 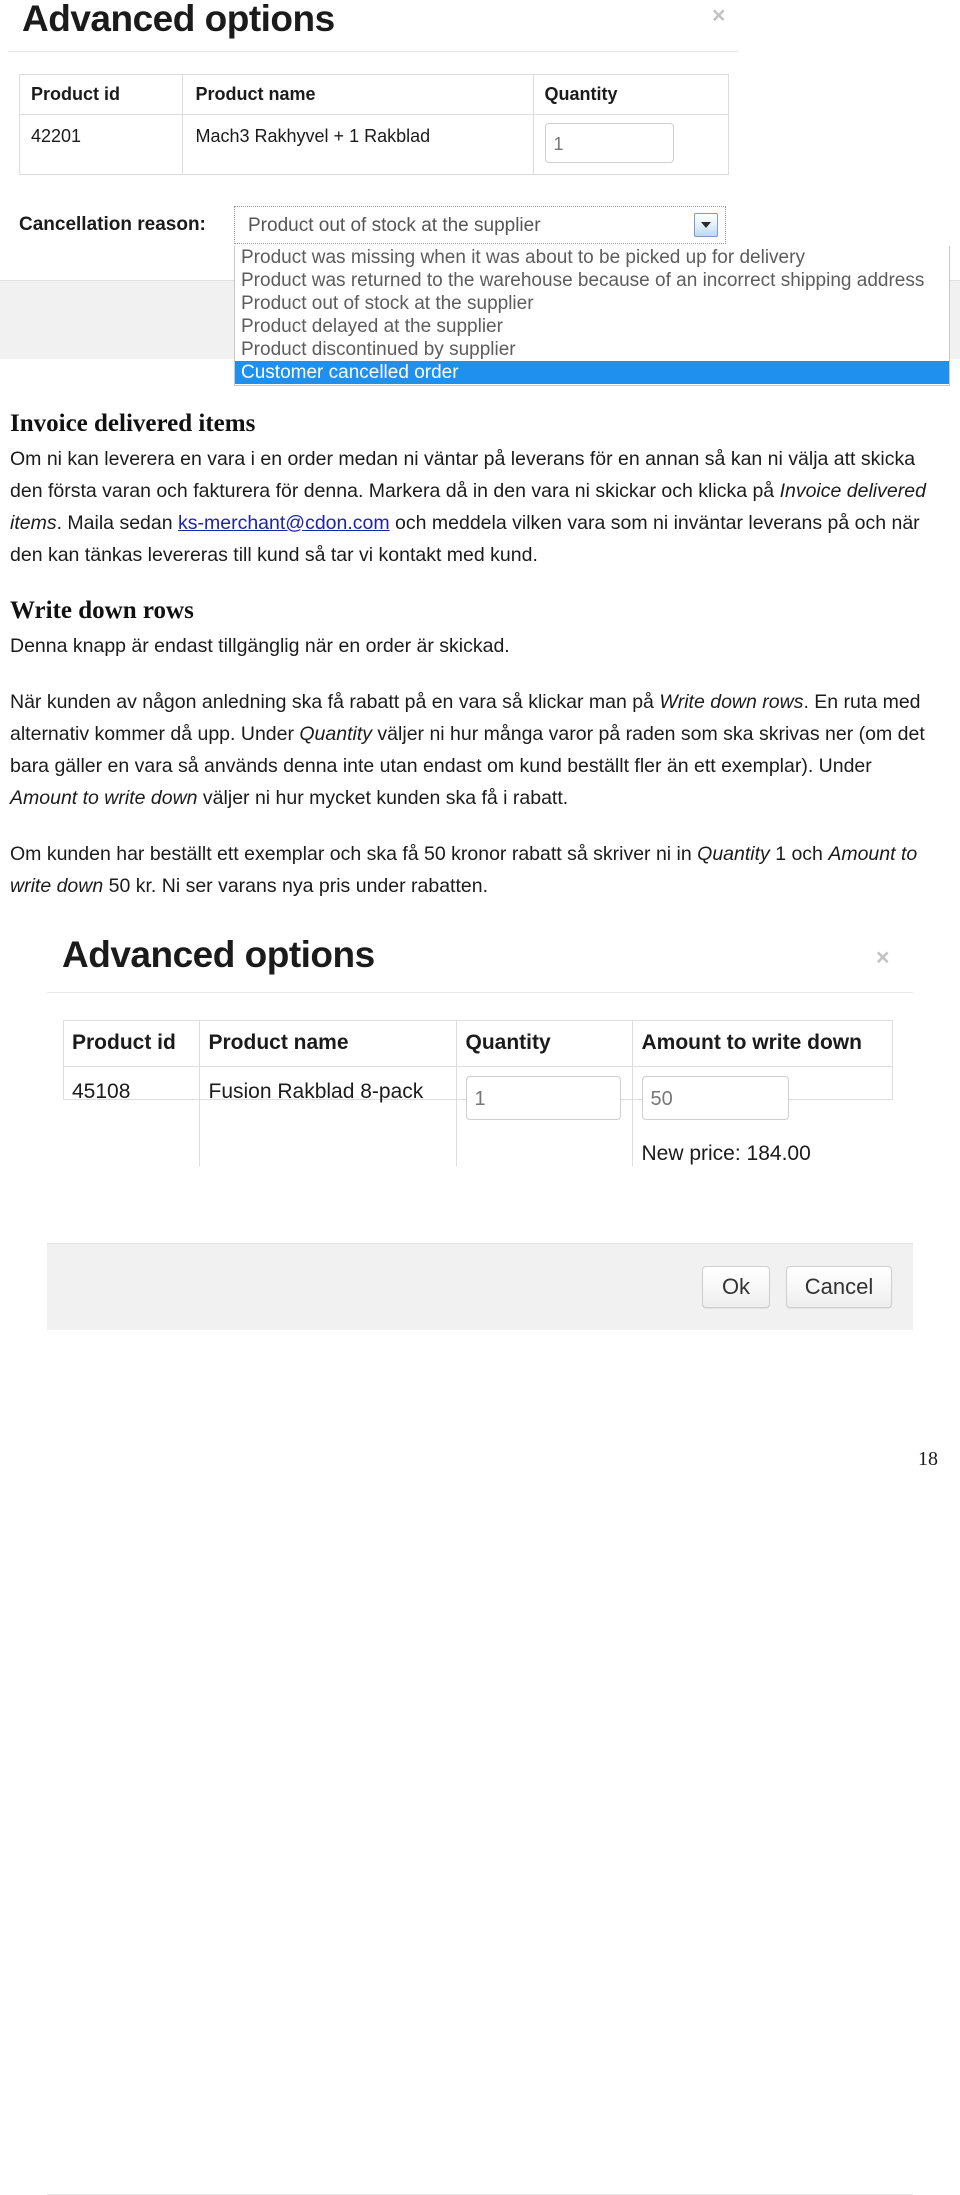 I want to click on dialog-header-divider-top, so click(x=373, y=51).